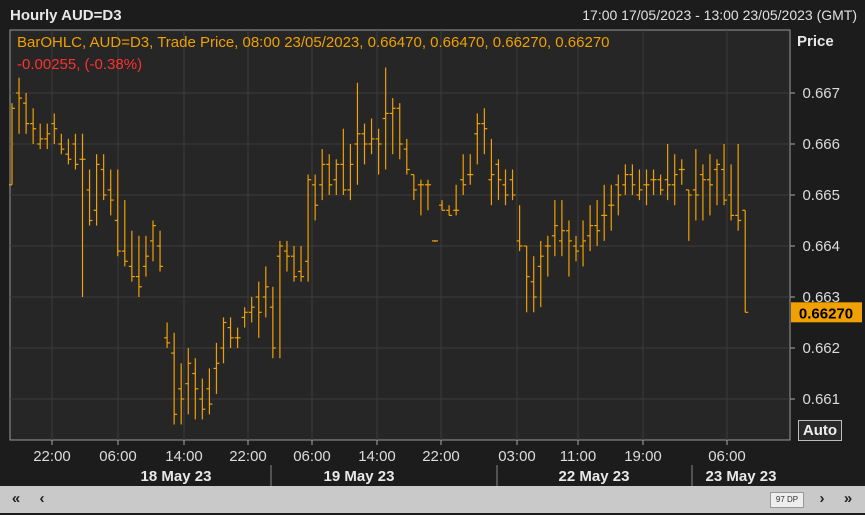 The height and width of the screenshot is (515, 865). I want to click on y-tick-label: 0.667, so click(821, 93).